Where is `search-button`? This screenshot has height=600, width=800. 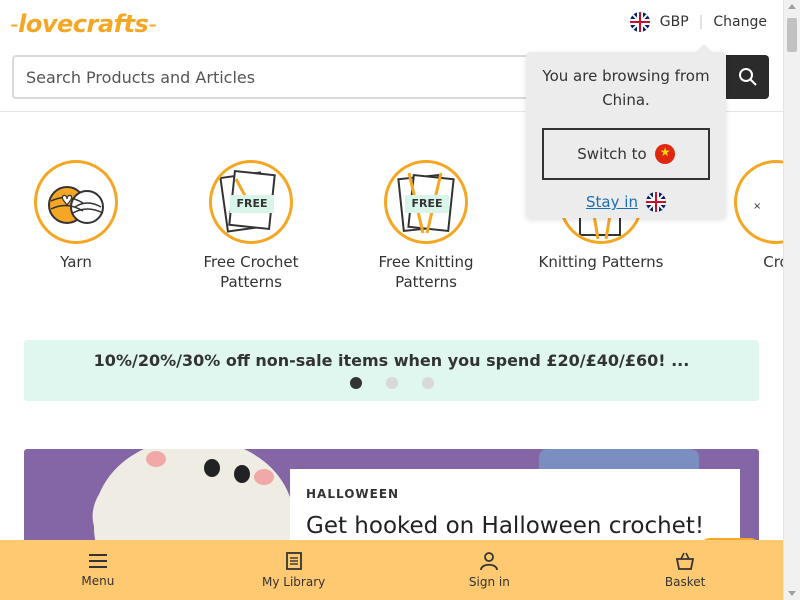
search-button is located at coordinates (747, 77).